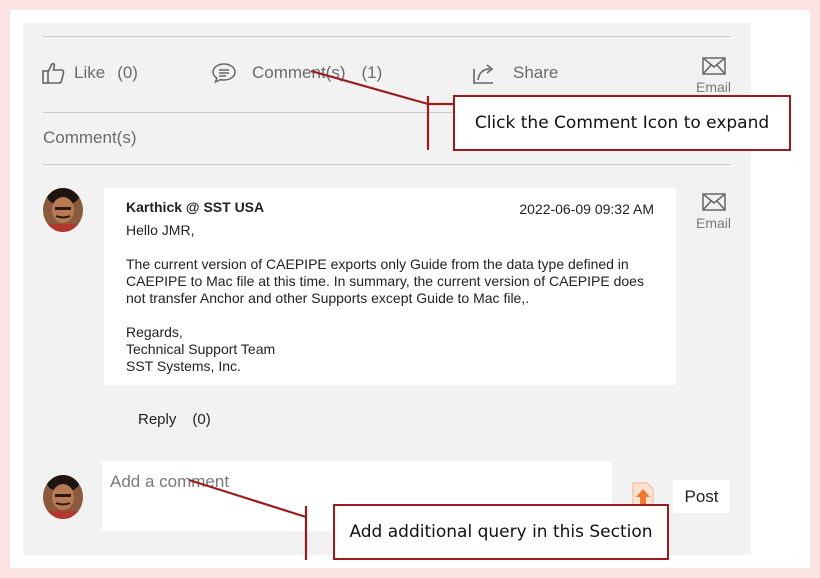 This screenshot has height=578, width=820. Describe the element at coordinates (369, 87) in the screenshot. I see `callout-pointer-top` at that location.